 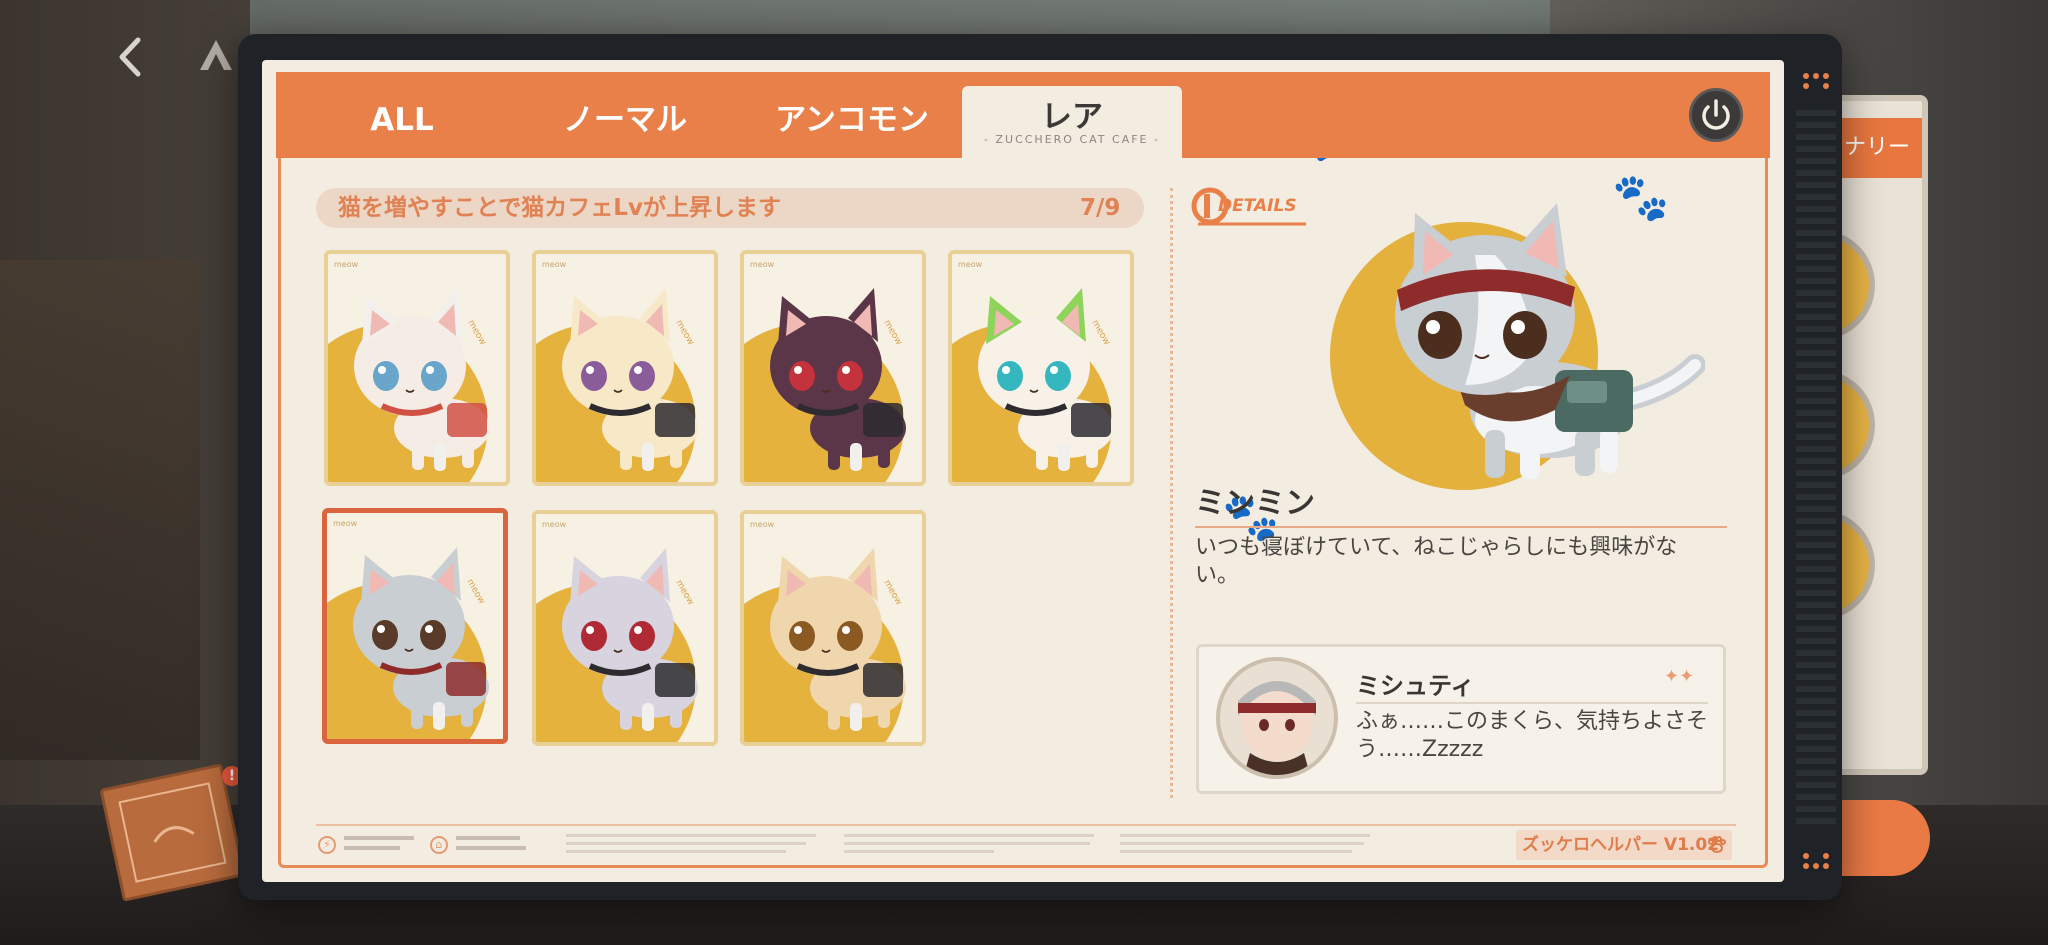 I want to click on cat-name: ミンミン, so click(x=1255, y=503).